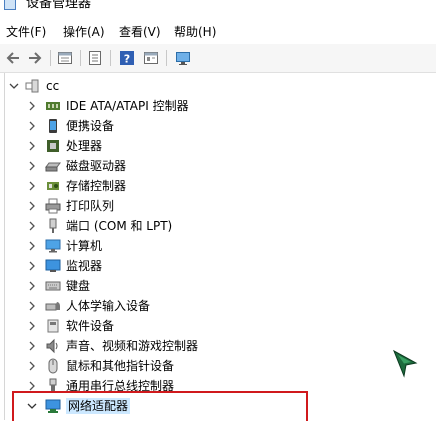 The image size is (436, 421). I want to click on tree-item-hid: 人体学输入设备, so click(88, 306).